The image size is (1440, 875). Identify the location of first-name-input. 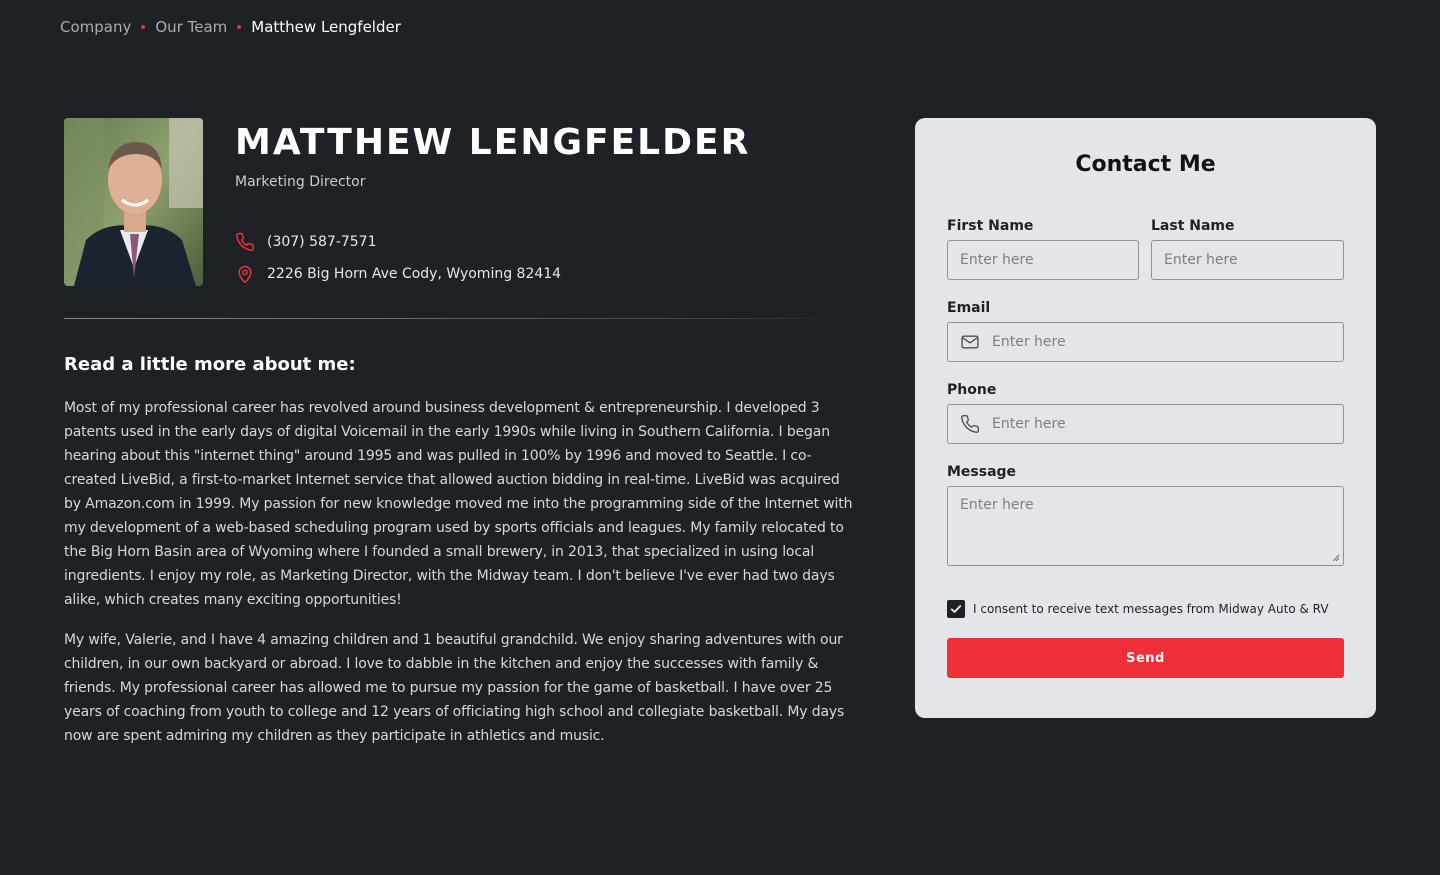
(1043, 260).